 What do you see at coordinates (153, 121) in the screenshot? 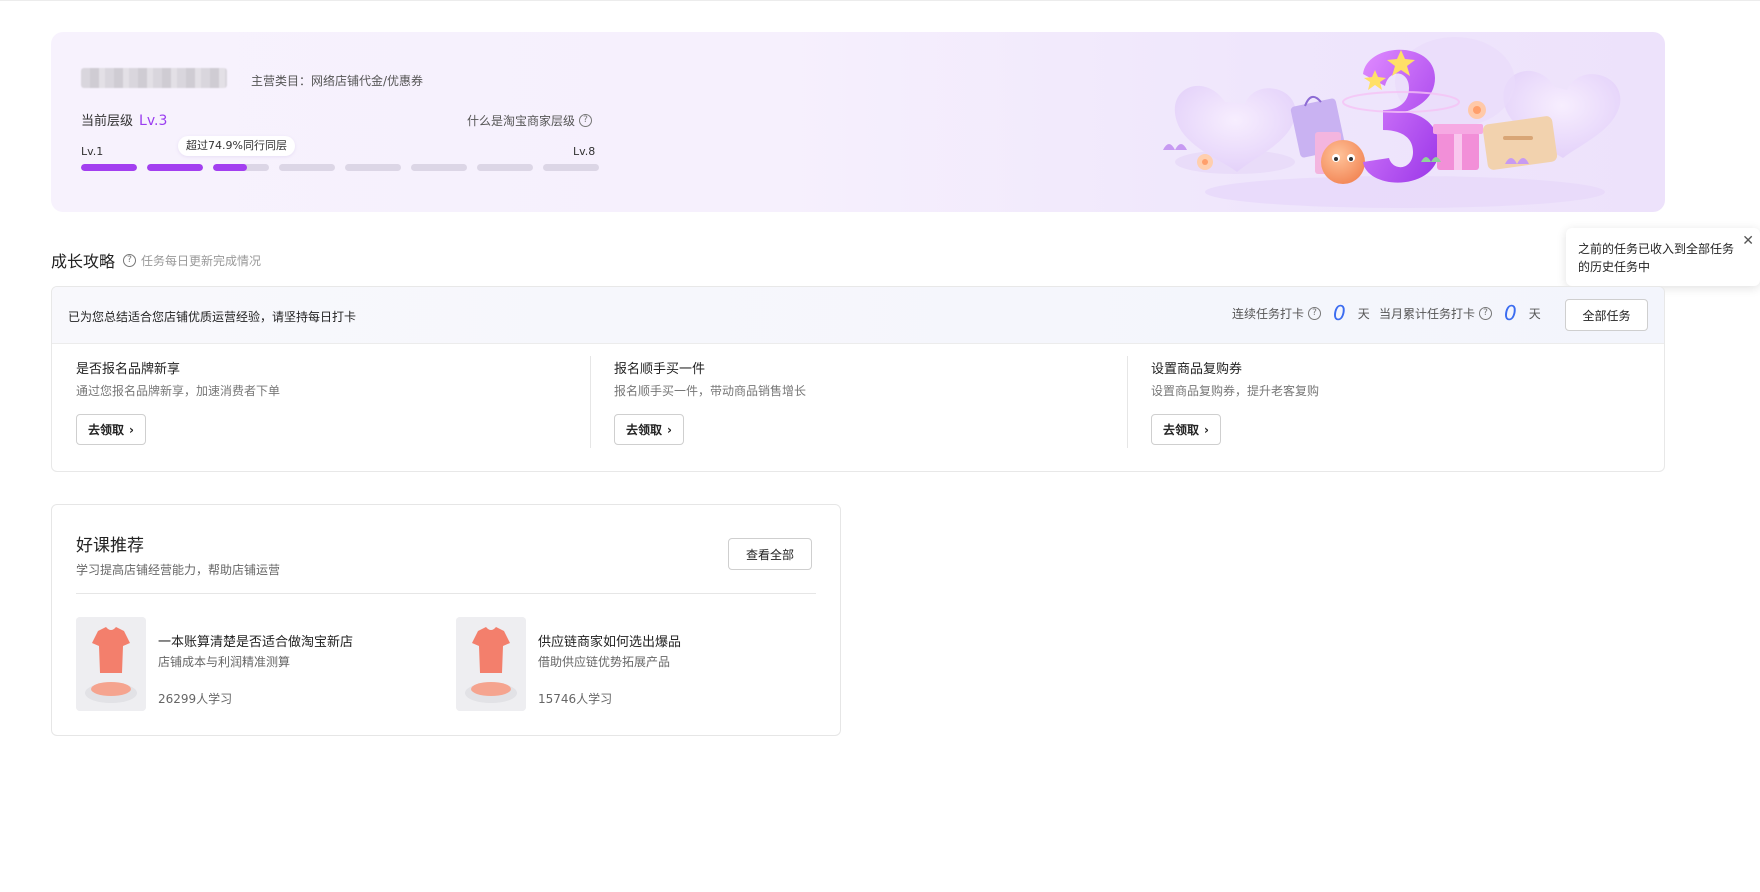
I see `current-level-value: Lv.3` at bounding box center [153, 121].